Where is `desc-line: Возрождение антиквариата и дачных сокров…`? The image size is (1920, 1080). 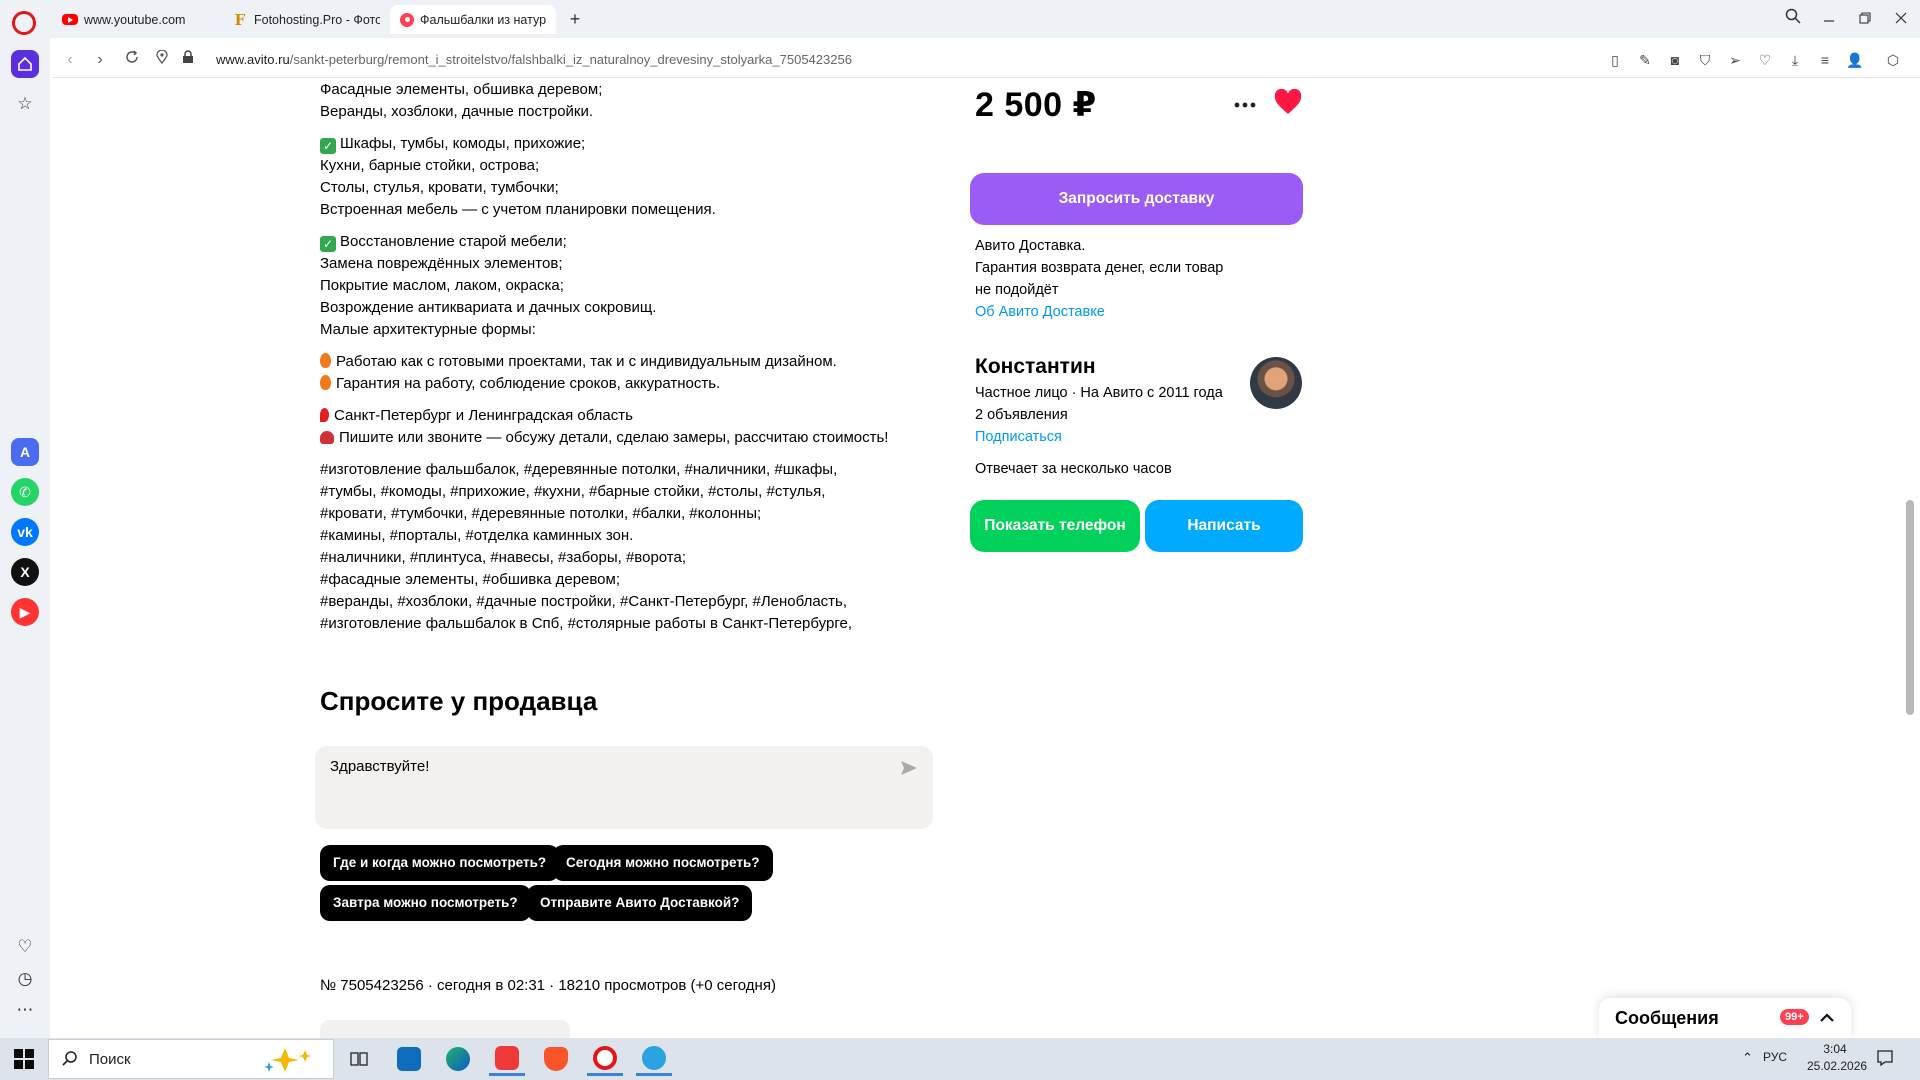 desc-line: Возрождение антиквариата и дачных сокров… is located at coordinates (488, 307).